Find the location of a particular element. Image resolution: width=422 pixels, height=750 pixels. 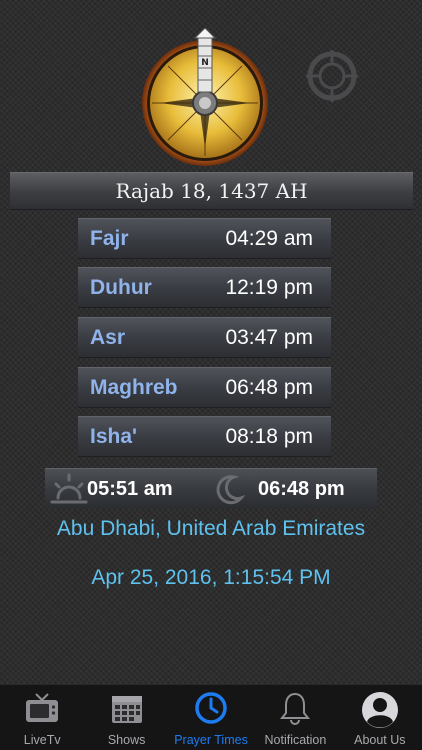

current-datetime: Apr 25, 2016, 1:15:54 PM is located at coordinates (211, 577).